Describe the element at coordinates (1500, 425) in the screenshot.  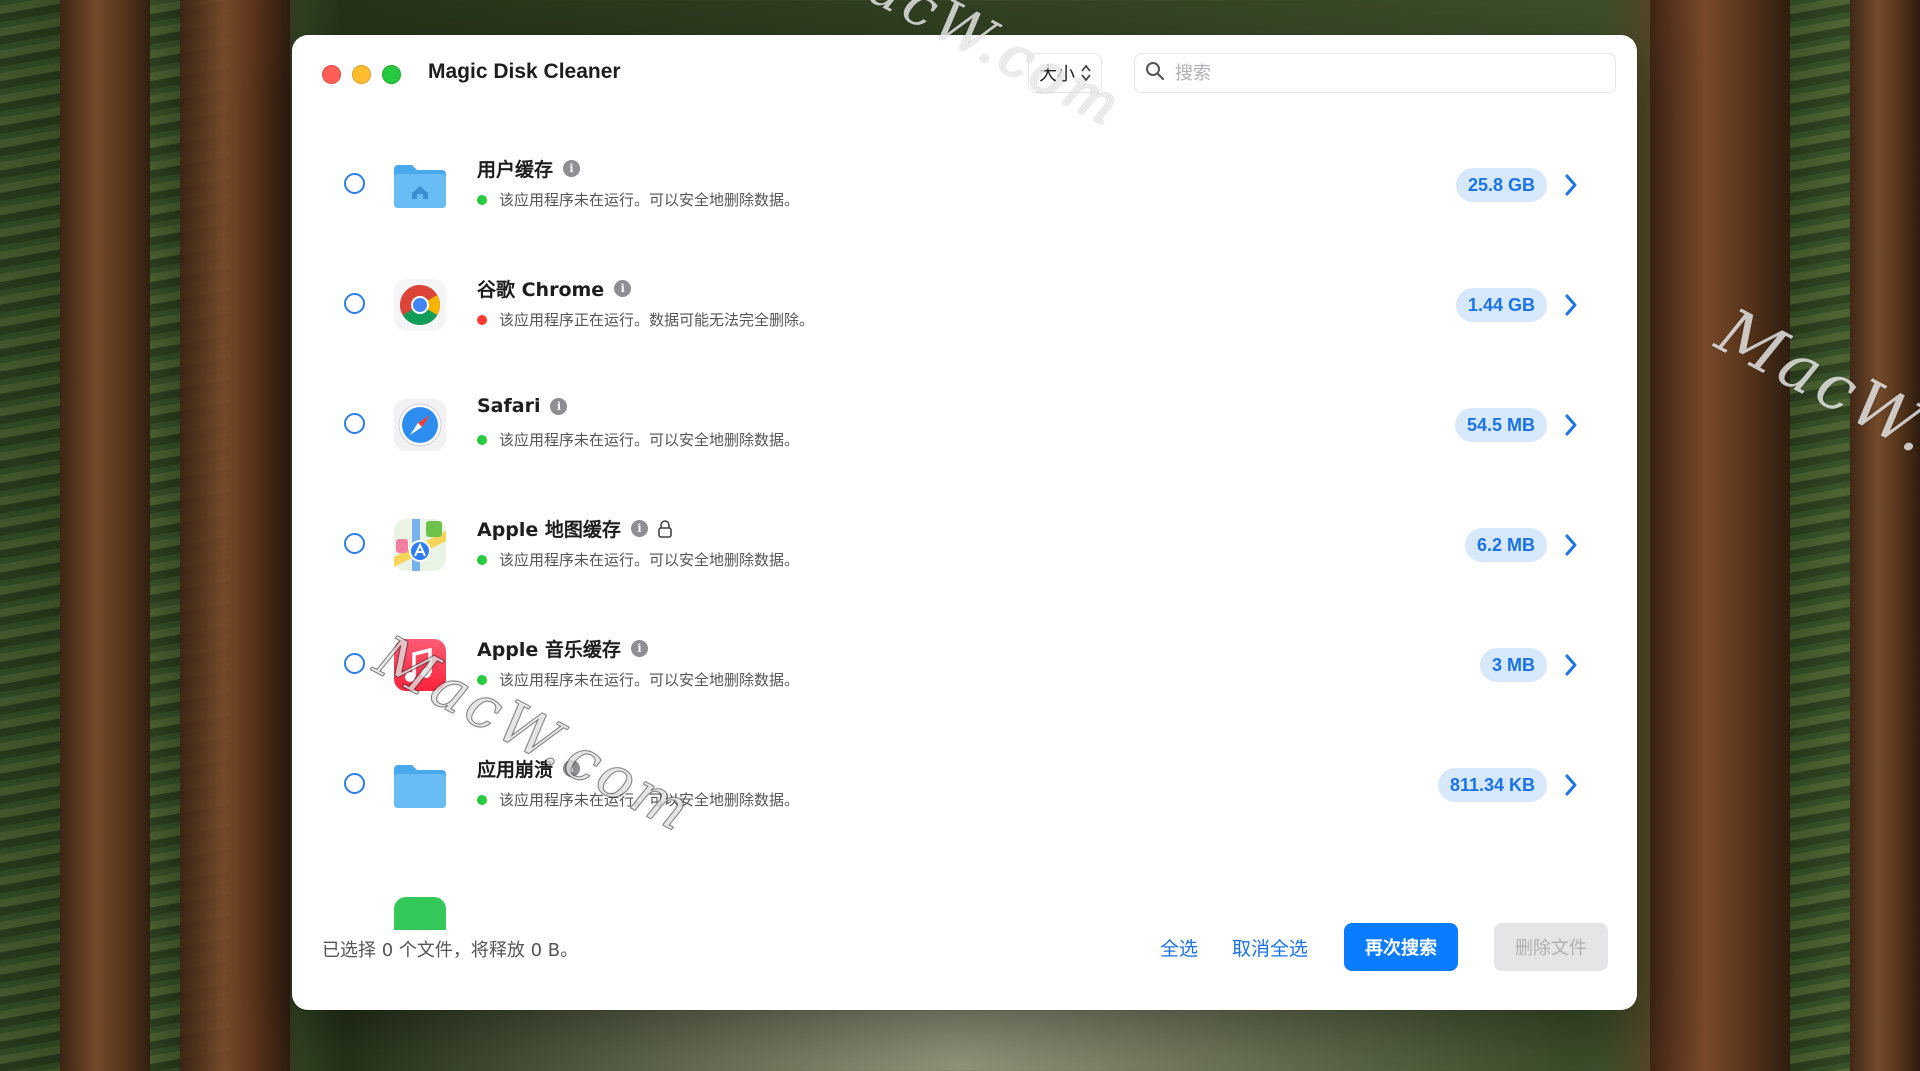
I see `size-badge: 54.5 MB` at that location.